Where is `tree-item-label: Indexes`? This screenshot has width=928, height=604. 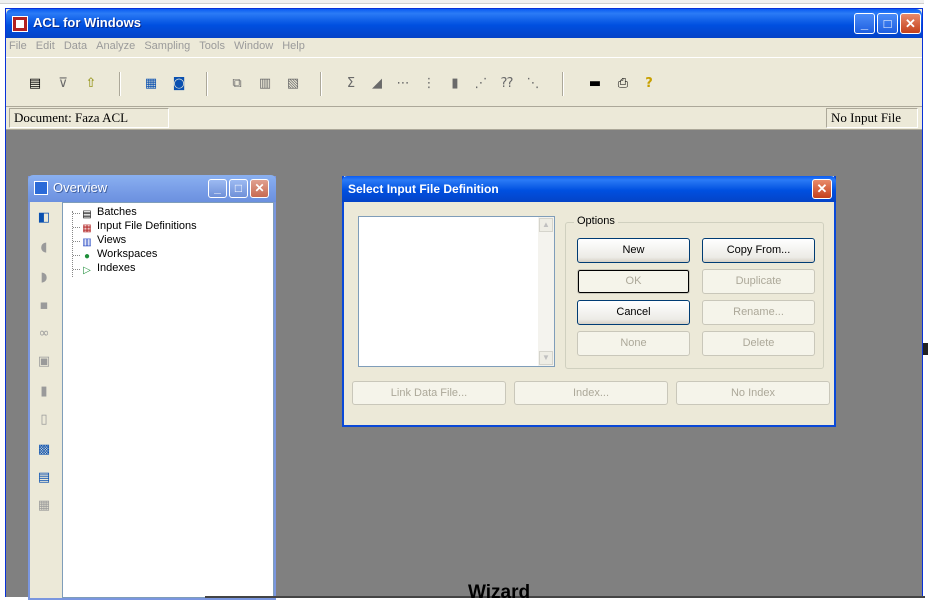 tree-item-label: Indexes is located at coordinates (116, 268).